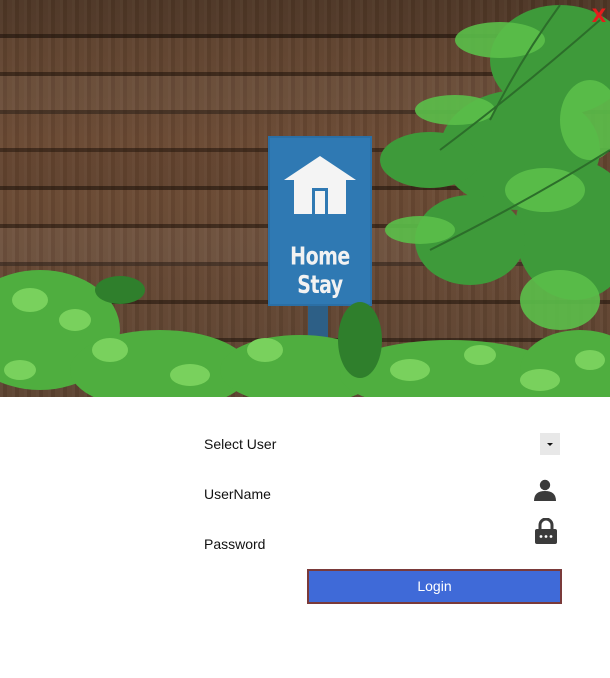 Image resolution: width=610 pixels, height=678 pixels. What do you see at coordinates (546, 531) in the screenshot?
I see `lock-icon` at bounding box center [546, 531].